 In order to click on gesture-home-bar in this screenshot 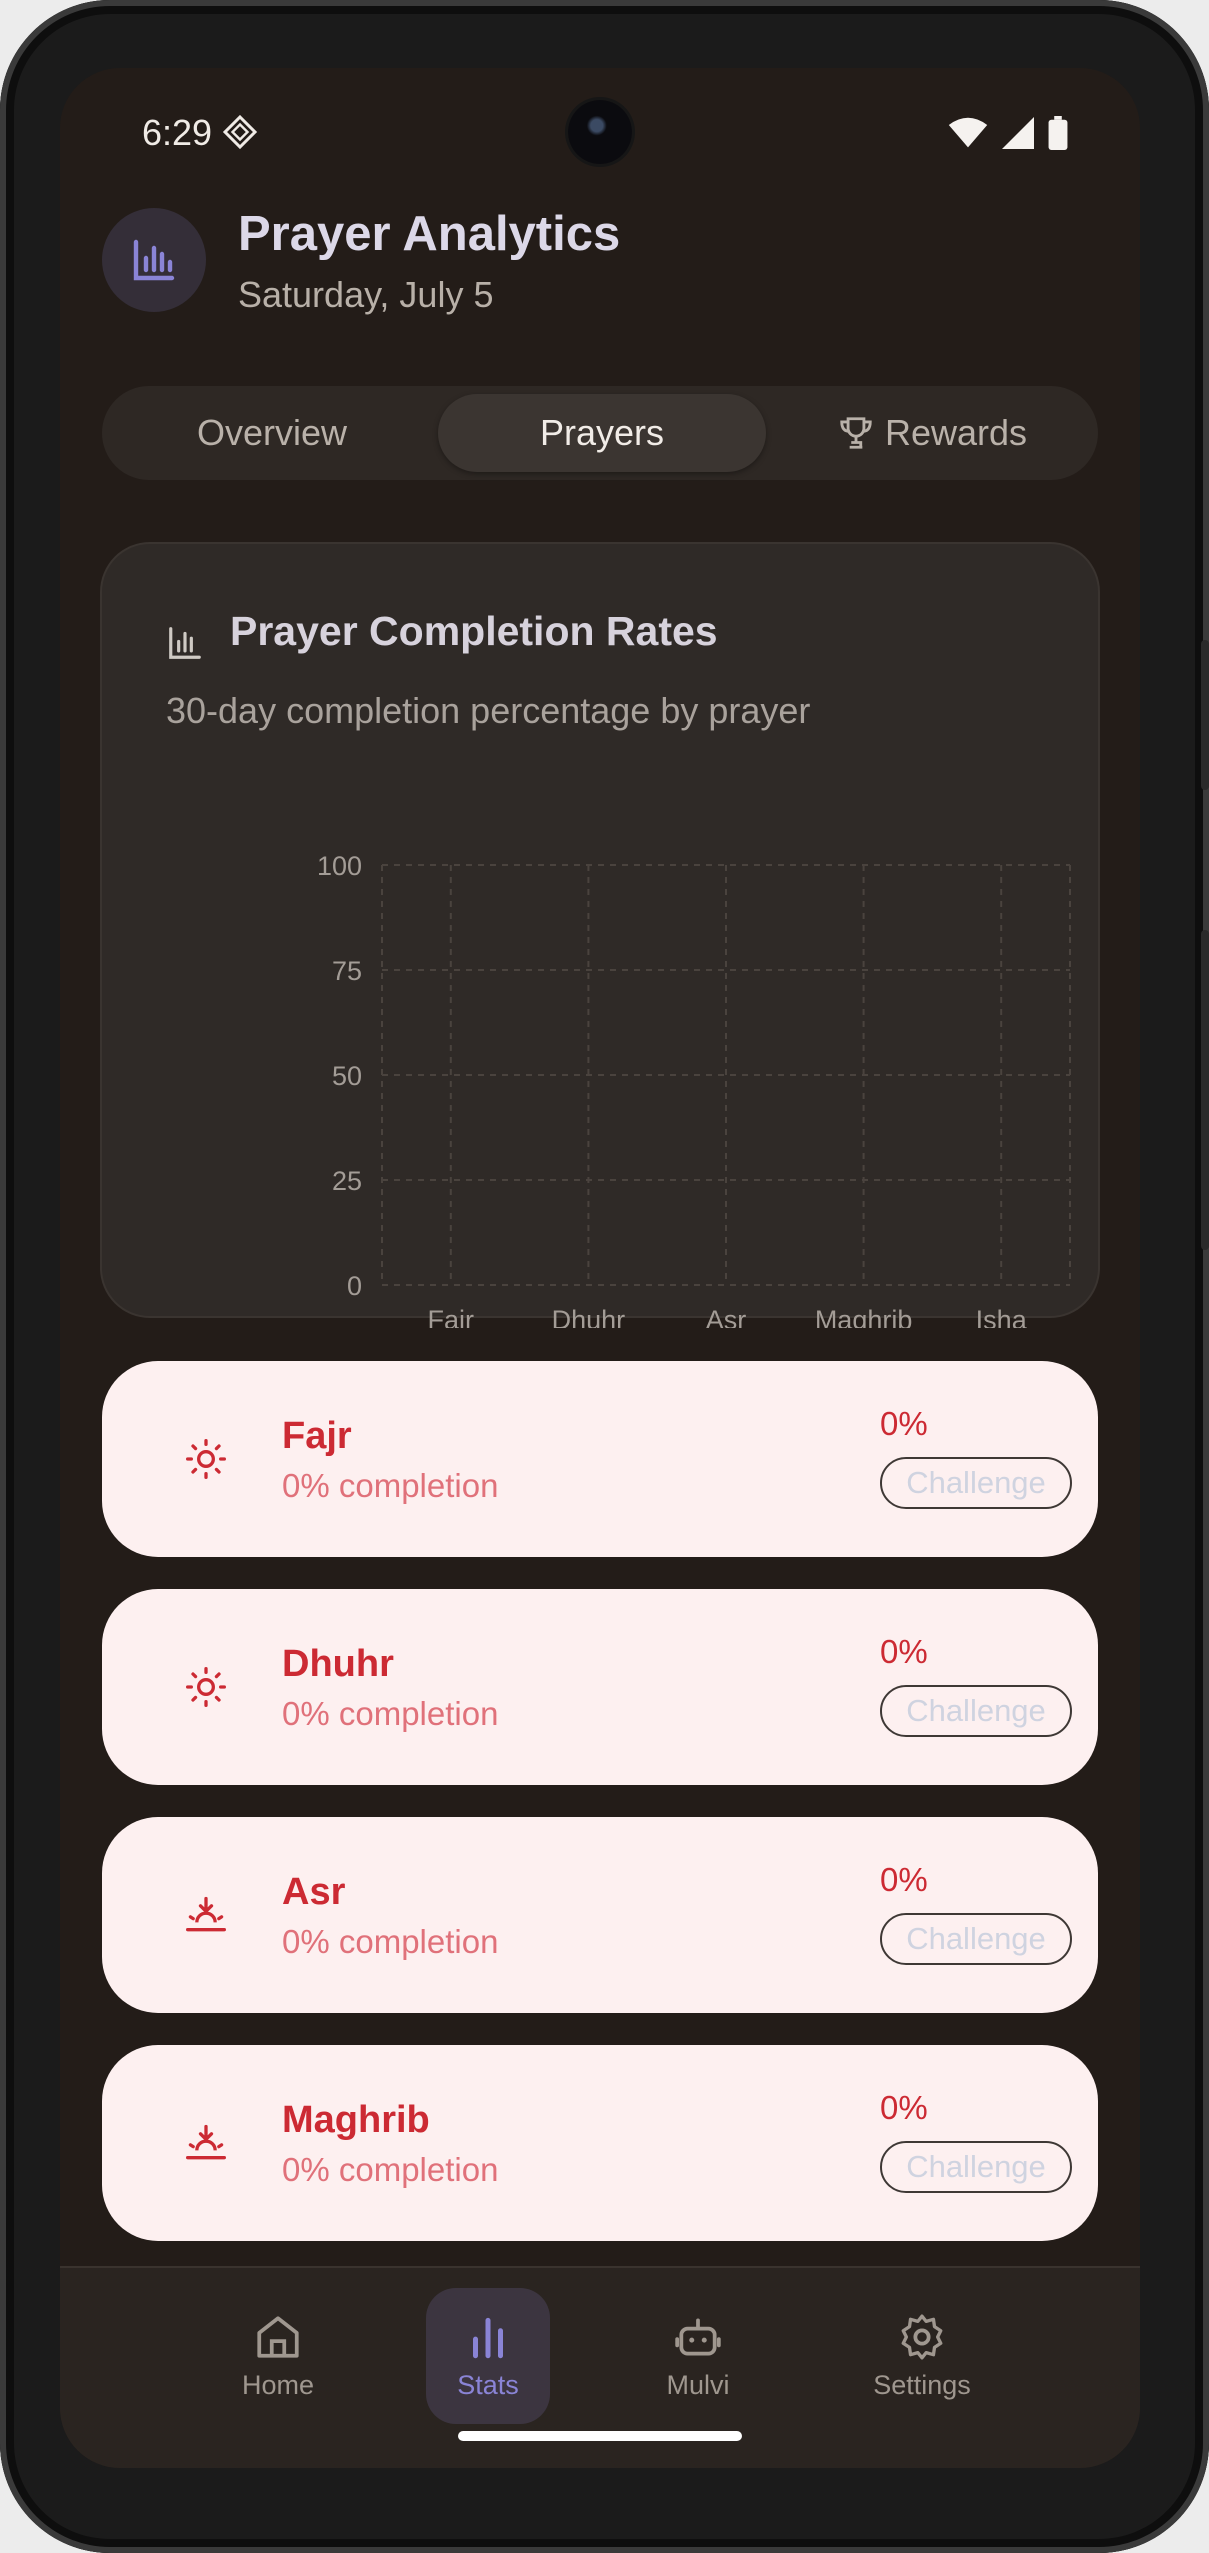, I will do `click(600, 2436)`.